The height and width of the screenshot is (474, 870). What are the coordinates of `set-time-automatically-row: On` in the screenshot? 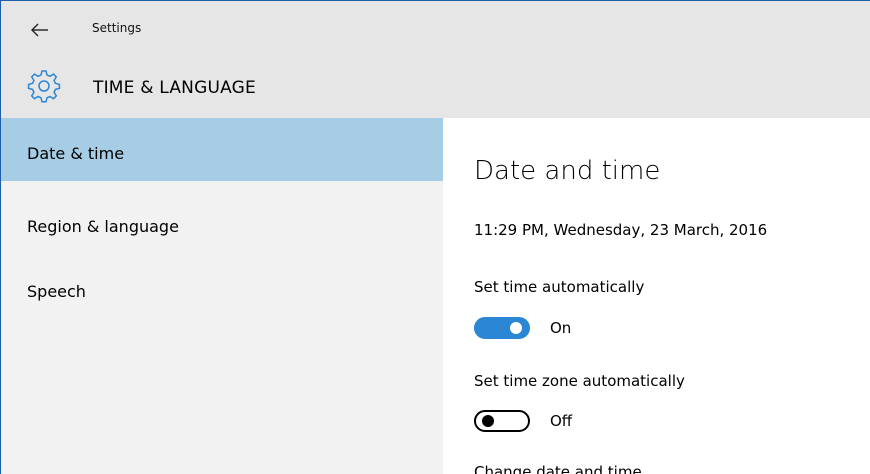 It's located at (522, 328).